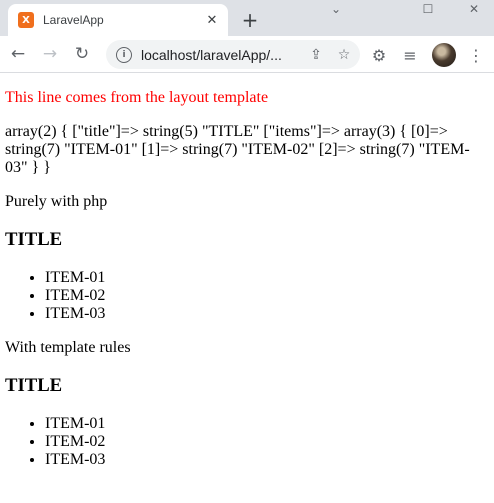  What do you see at coordinates (379, 55) in the screenshot?
I see `extensions-icon: ⚙` at bounding box center [379, 55].